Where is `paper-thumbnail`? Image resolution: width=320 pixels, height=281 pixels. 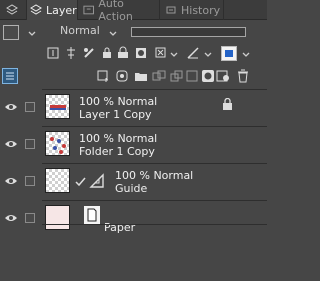
paper-thumbnail is located at coordinates (57, 217).